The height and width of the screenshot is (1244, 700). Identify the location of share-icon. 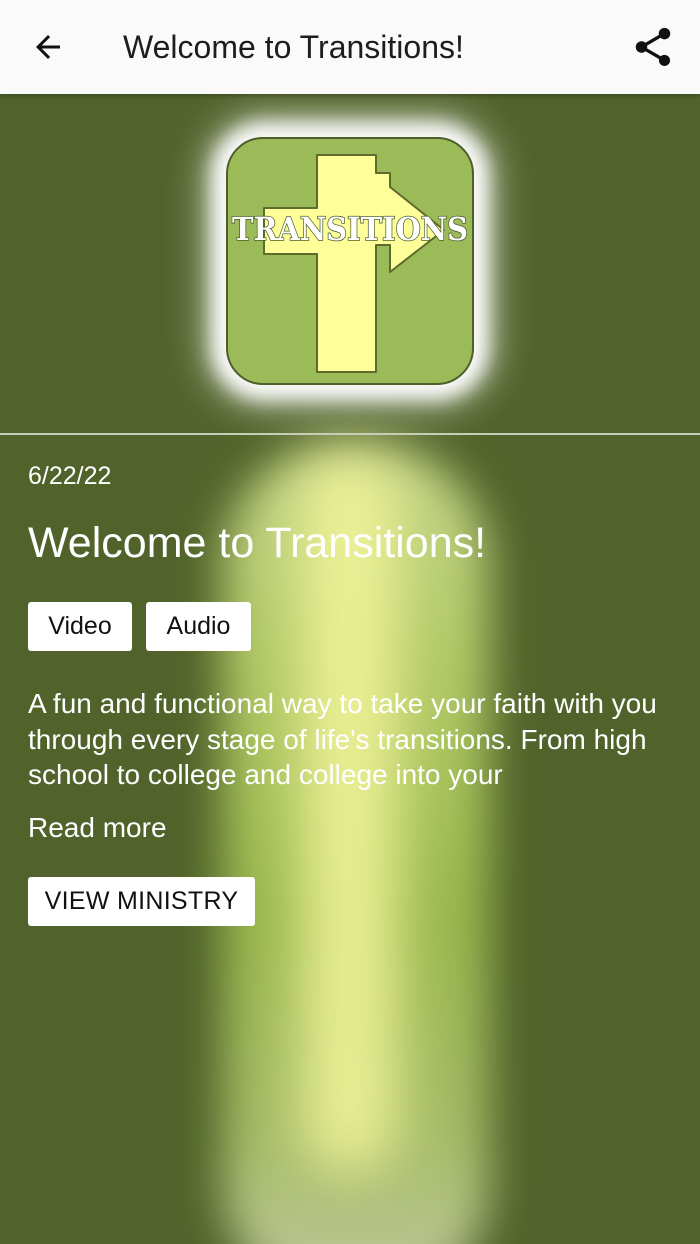
(653, 47).